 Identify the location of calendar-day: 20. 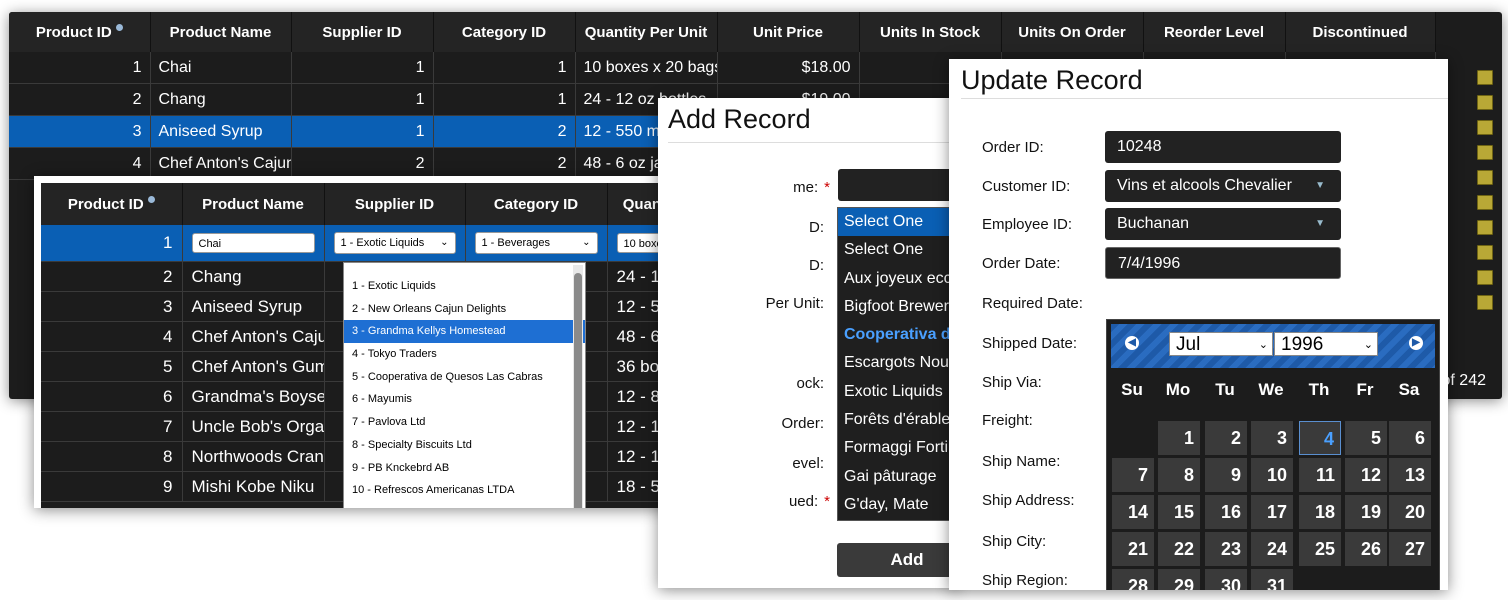
(1410, 512).